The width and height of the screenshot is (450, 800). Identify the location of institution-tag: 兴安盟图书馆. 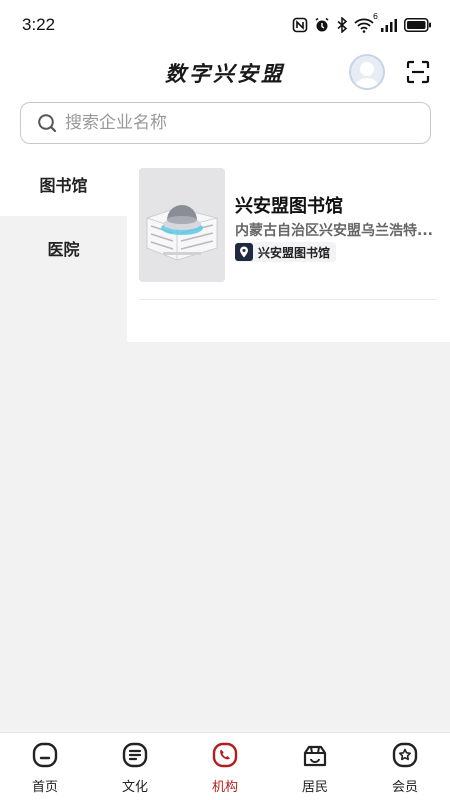
(286, 252).